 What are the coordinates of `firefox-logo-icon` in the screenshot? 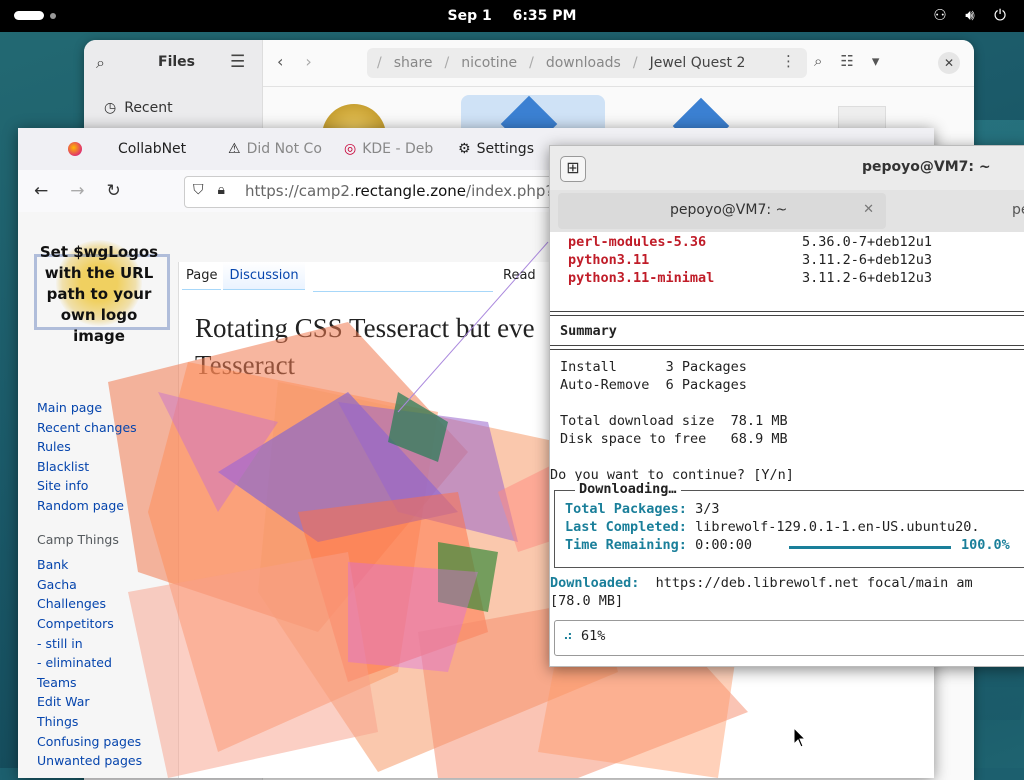 It's located at (63, 149).